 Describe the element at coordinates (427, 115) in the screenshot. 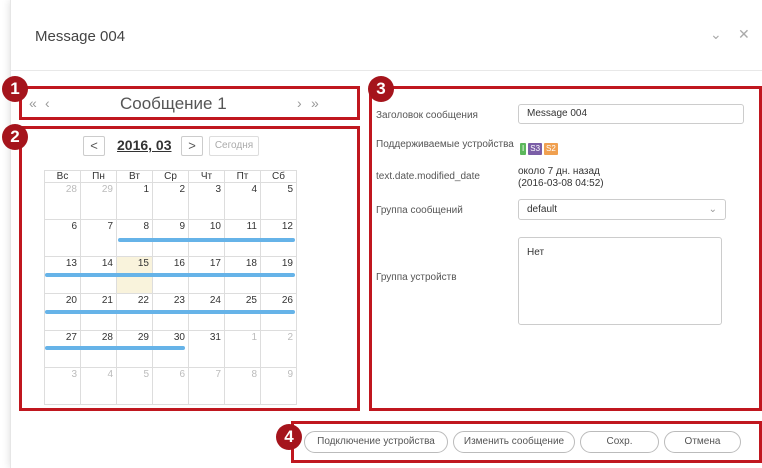

I see `message-title-label: Заголовок сообщения` at that location.